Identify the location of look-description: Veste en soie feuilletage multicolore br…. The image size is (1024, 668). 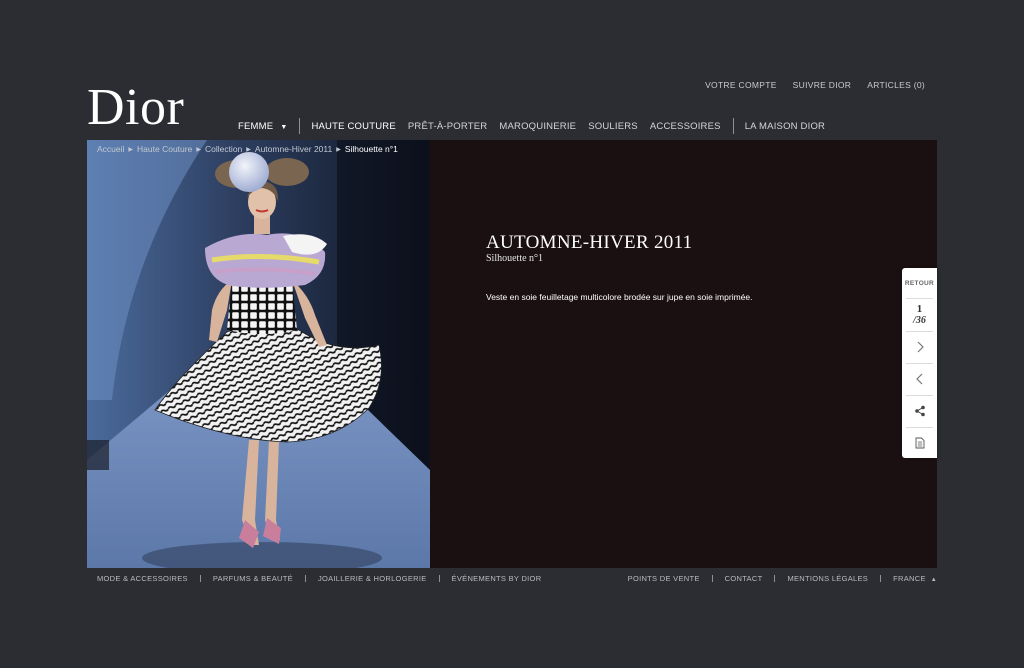
(619, 297).